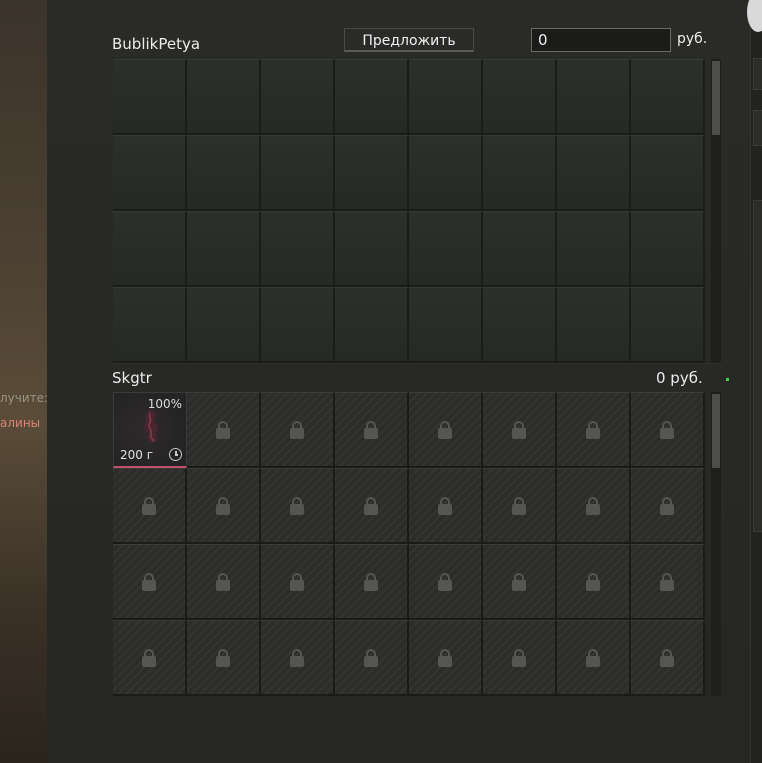 This screenshot has width=762, height=763. Describe the element at coordinates (175, 454) in the screenshot. I see `timer-icon` at that location.